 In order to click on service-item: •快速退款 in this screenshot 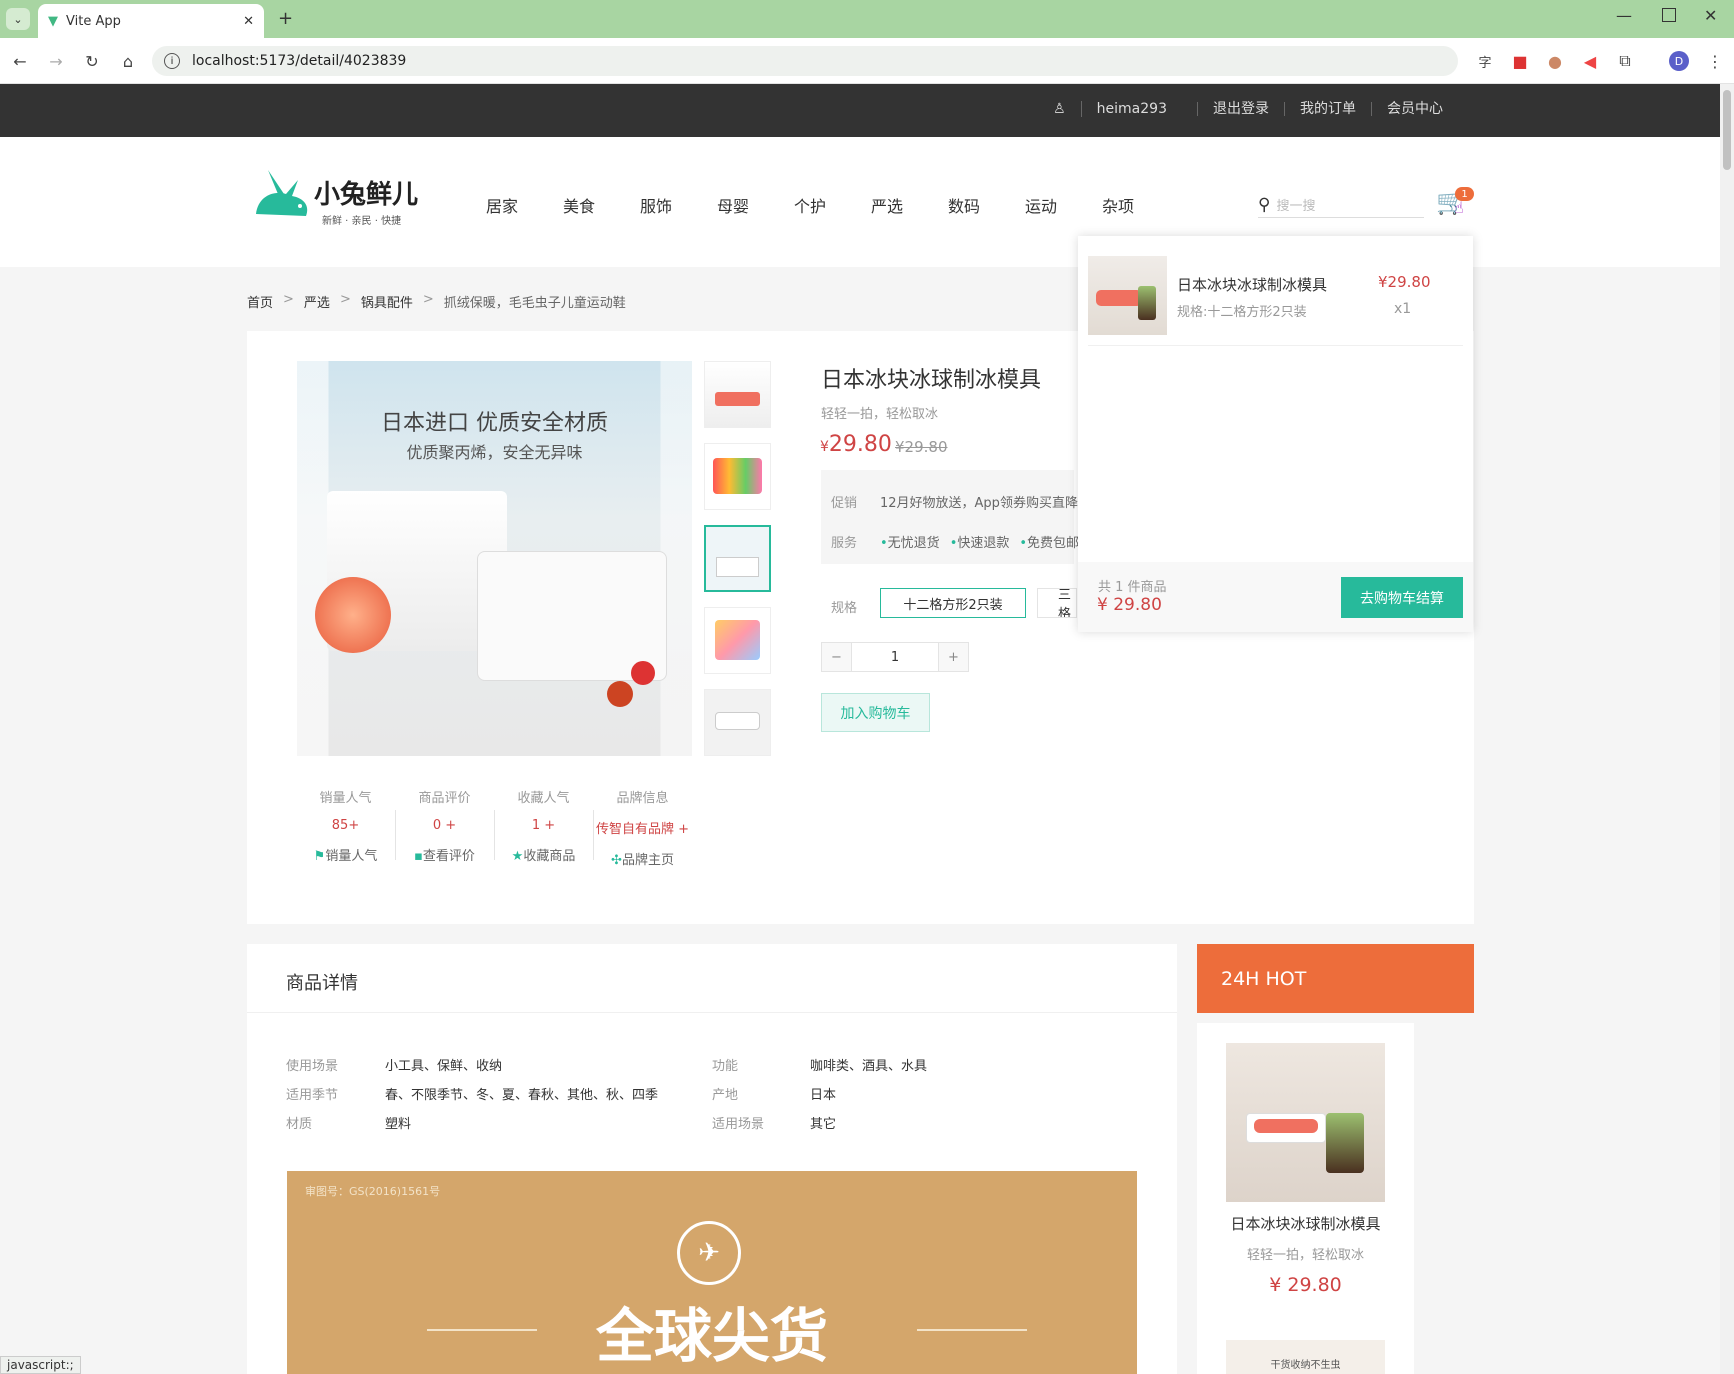, I will do `click(979, 543)`.